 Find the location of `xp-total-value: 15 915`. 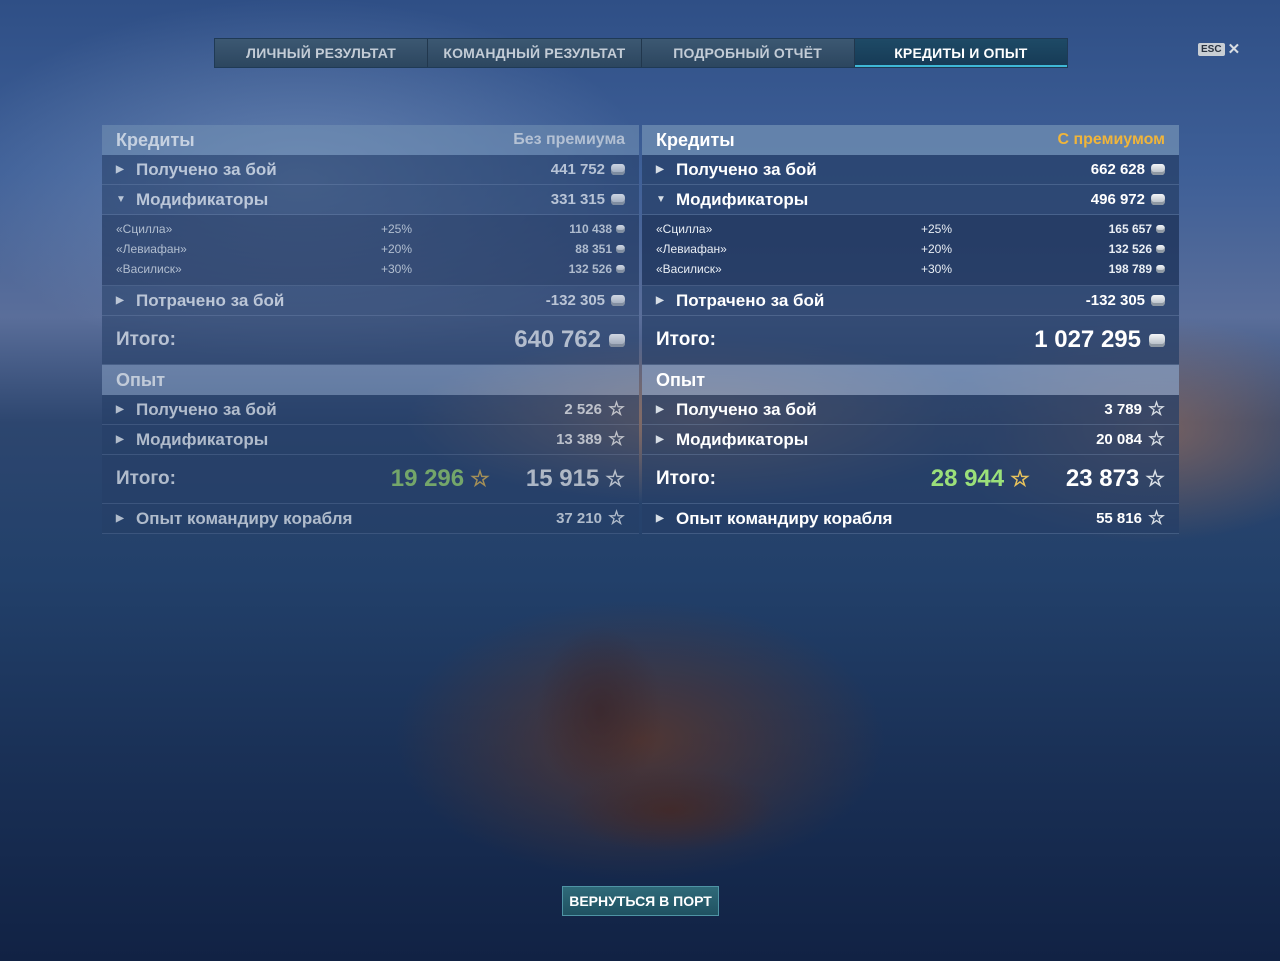

xp-total-value: 15 915 is located at coordinates (562, 478).